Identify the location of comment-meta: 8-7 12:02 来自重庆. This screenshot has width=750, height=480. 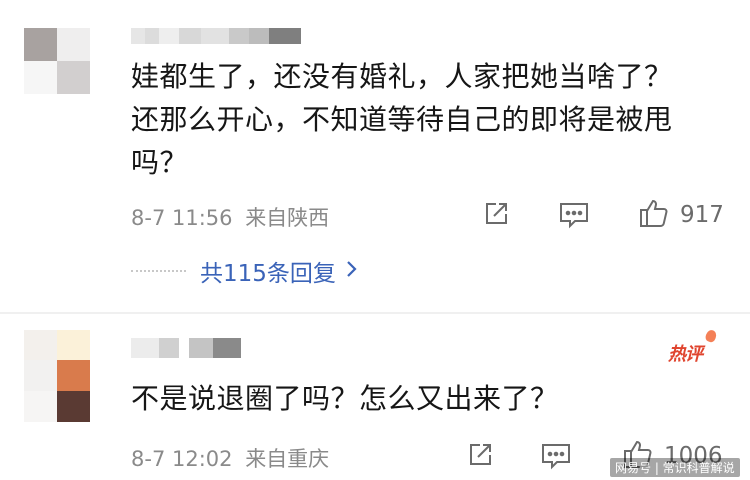
(230, 458).